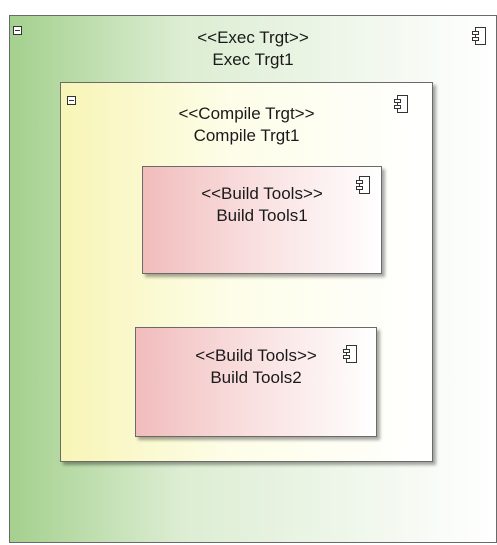  I want to click on exec-target-stereotype: <<Exec Trgt>>, so click(253, 37).